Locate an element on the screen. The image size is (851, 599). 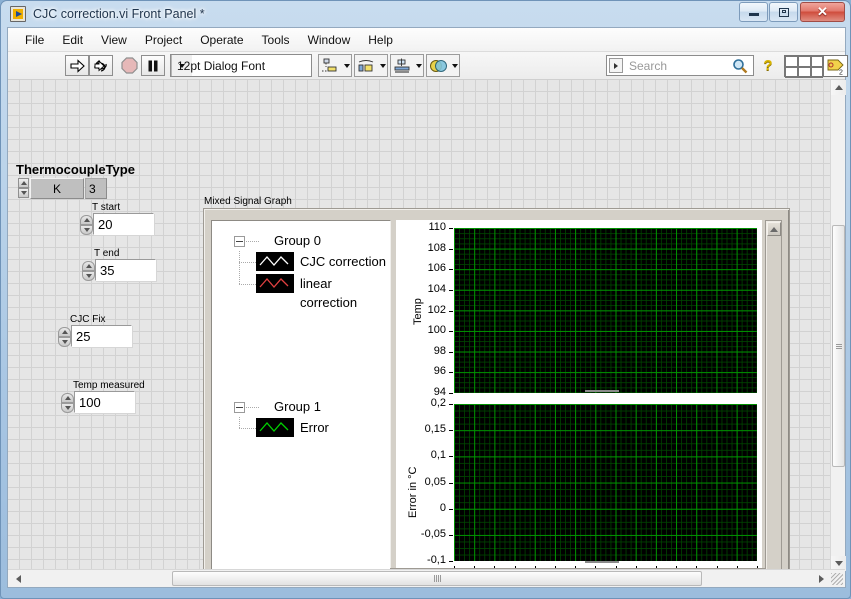
legend-plot-cjc-correction: CJC correction is located at coordinates (301, 262).